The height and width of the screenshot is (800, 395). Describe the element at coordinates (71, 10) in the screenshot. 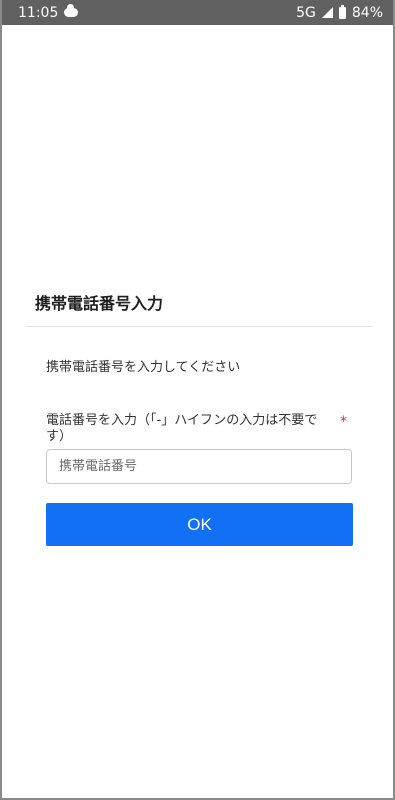

I see `cloud-icon` at that location.